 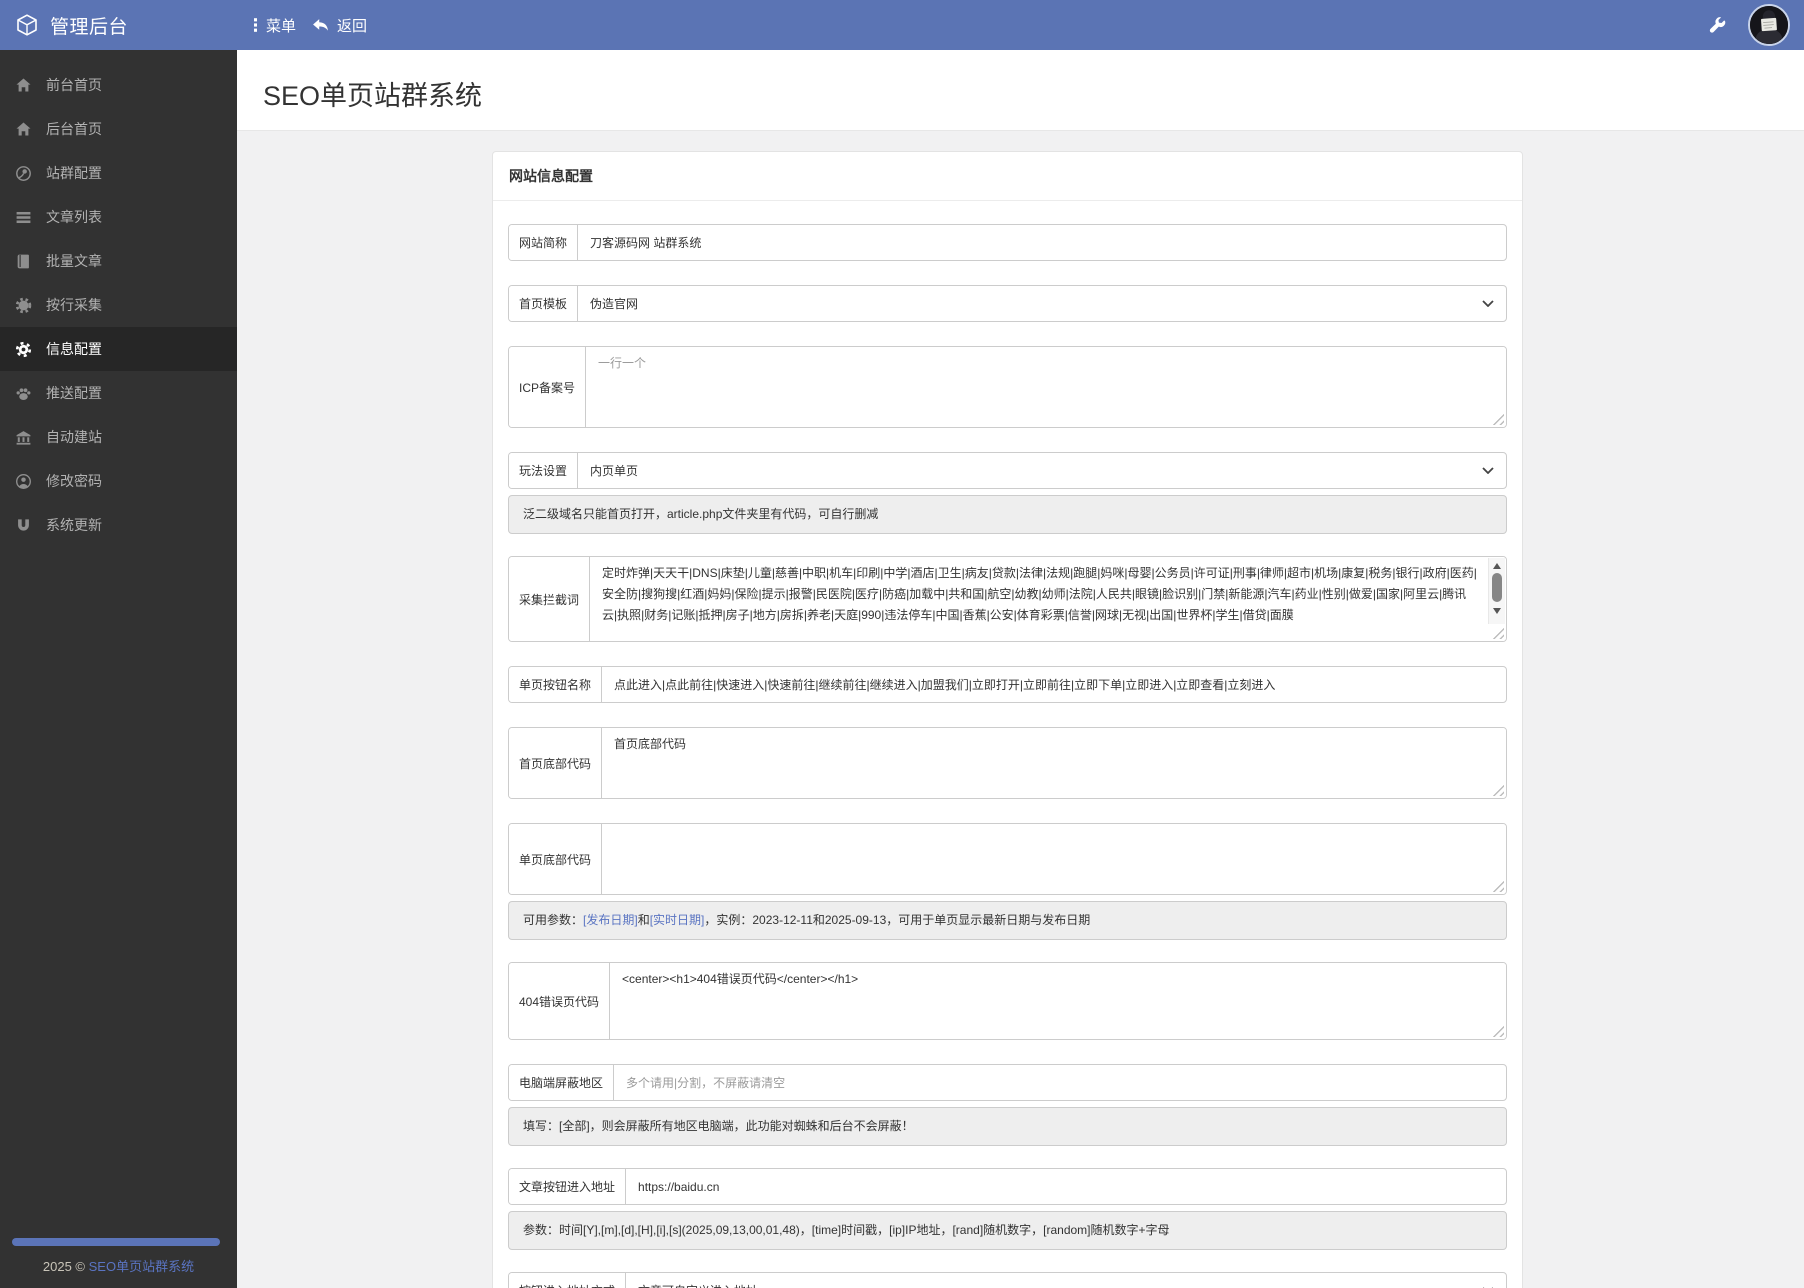 I want to click on footer-brand-link: SEO单页站群系统, so click(x=141, y=1266).